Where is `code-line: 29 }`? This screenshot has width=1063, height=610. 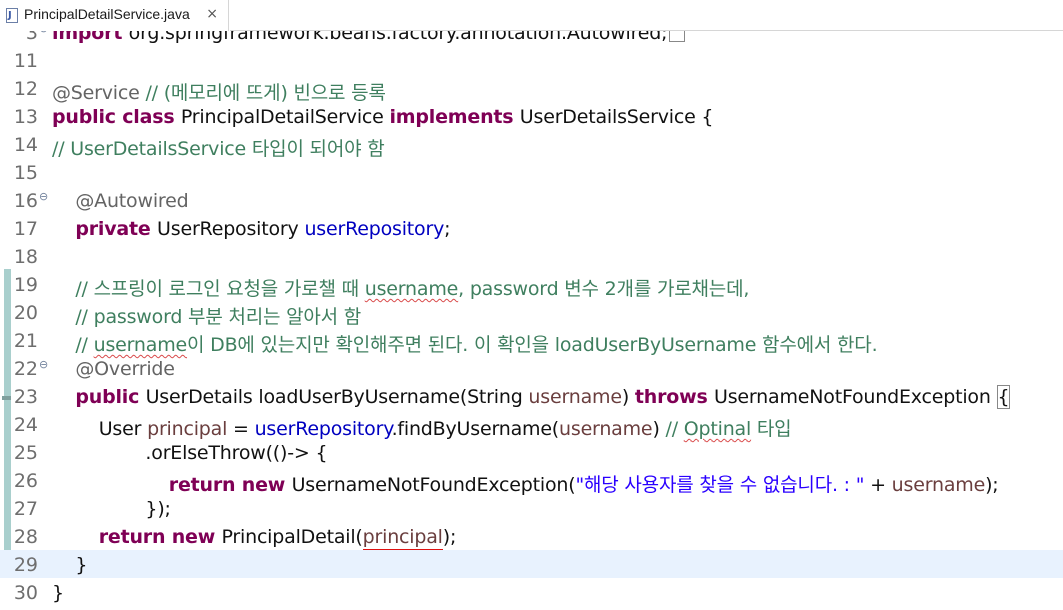
code-line: 29 } is located at coordinates (531, 564).